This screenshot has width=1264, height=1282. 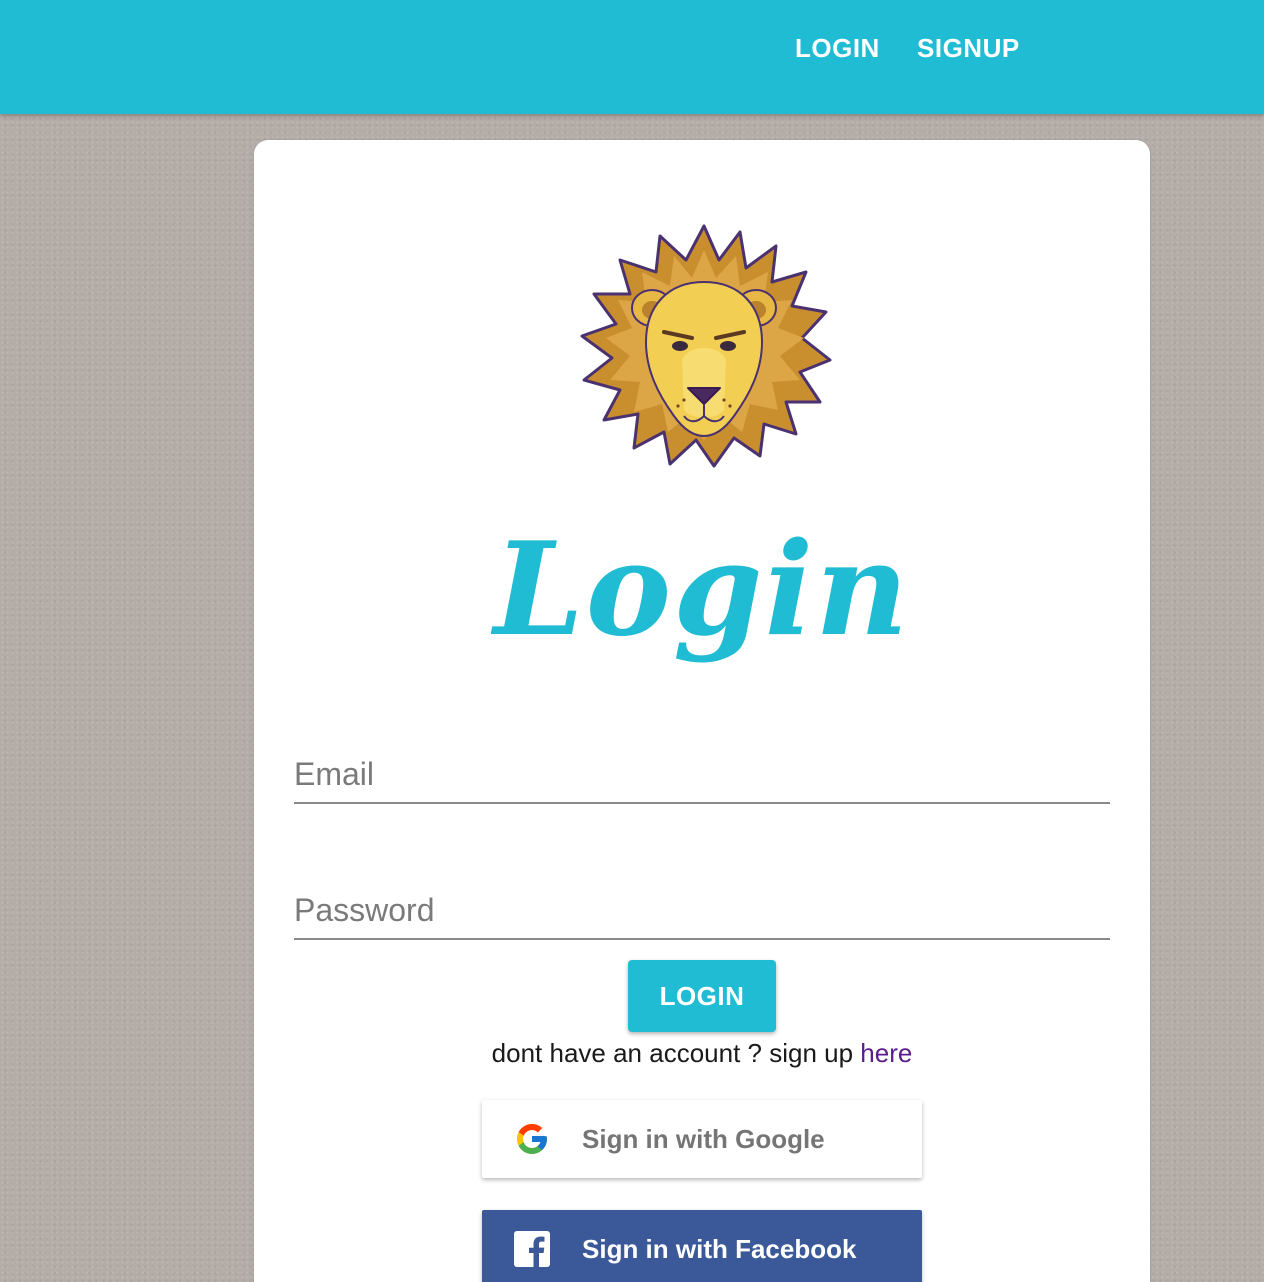 What do you see at coordinates (532, 1139) in the screenshot?
I see `google-icon` at bounding box center [532, 1139].